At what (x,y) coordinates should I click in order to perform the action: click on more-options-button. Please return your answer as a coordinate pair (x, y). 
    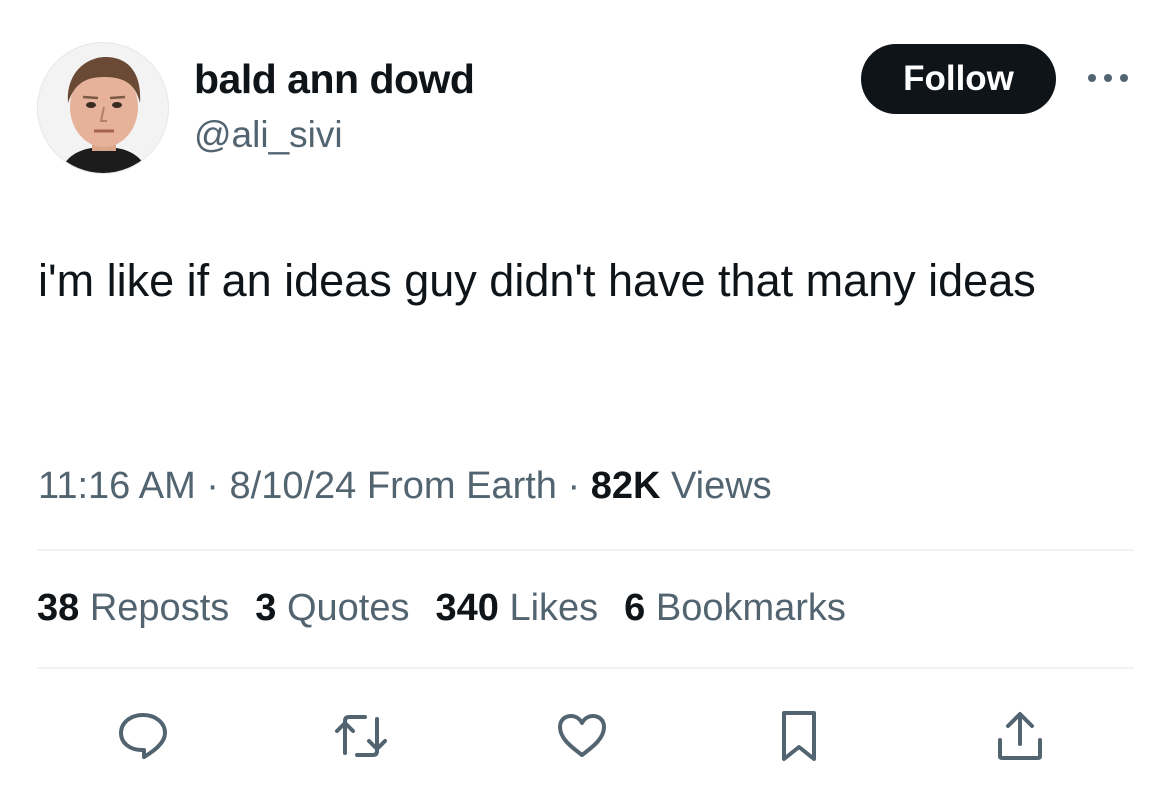
    Looking at the image, I should click on (1108, 78).